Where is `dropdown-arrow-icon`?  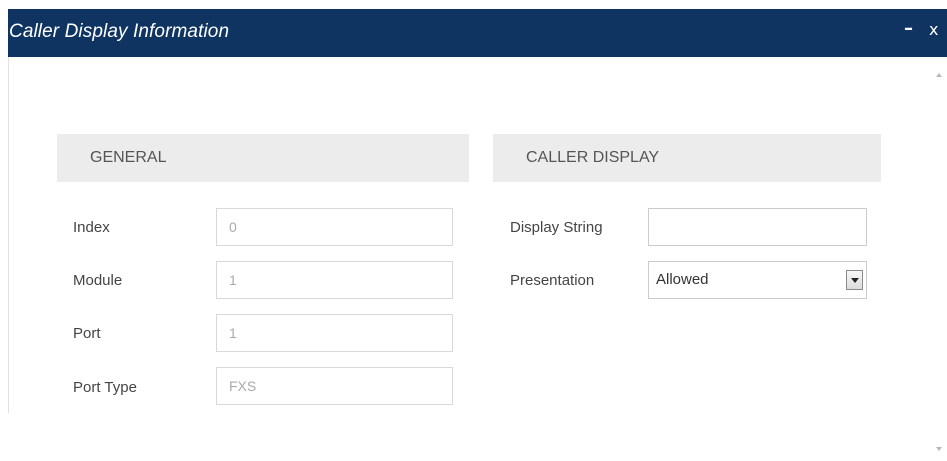
dropdown-arrow-icon is located at coordinates (854, 280).